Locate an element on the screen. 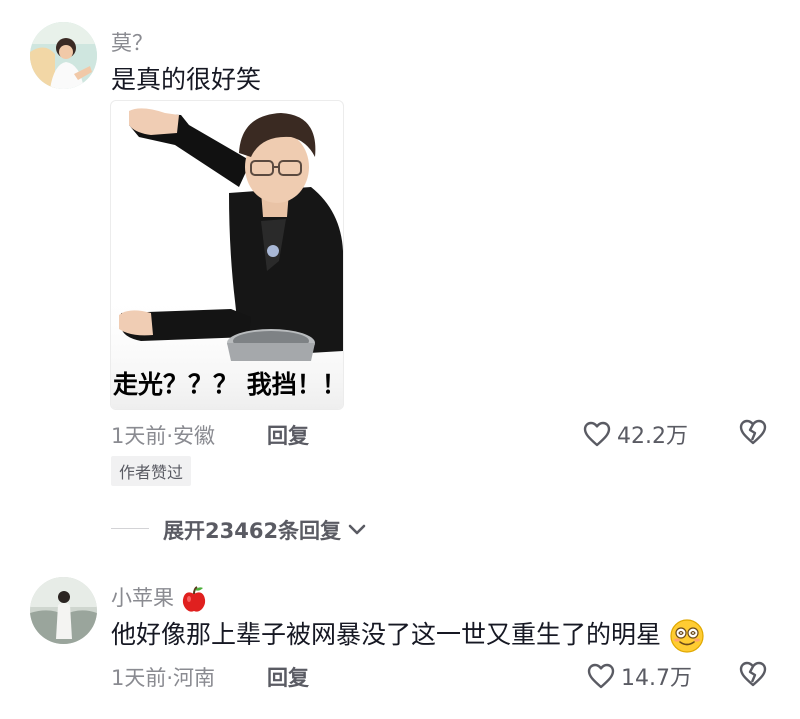 The image size is (800, 719). like-button: 42.2万 is located at coordinates (635, 434).